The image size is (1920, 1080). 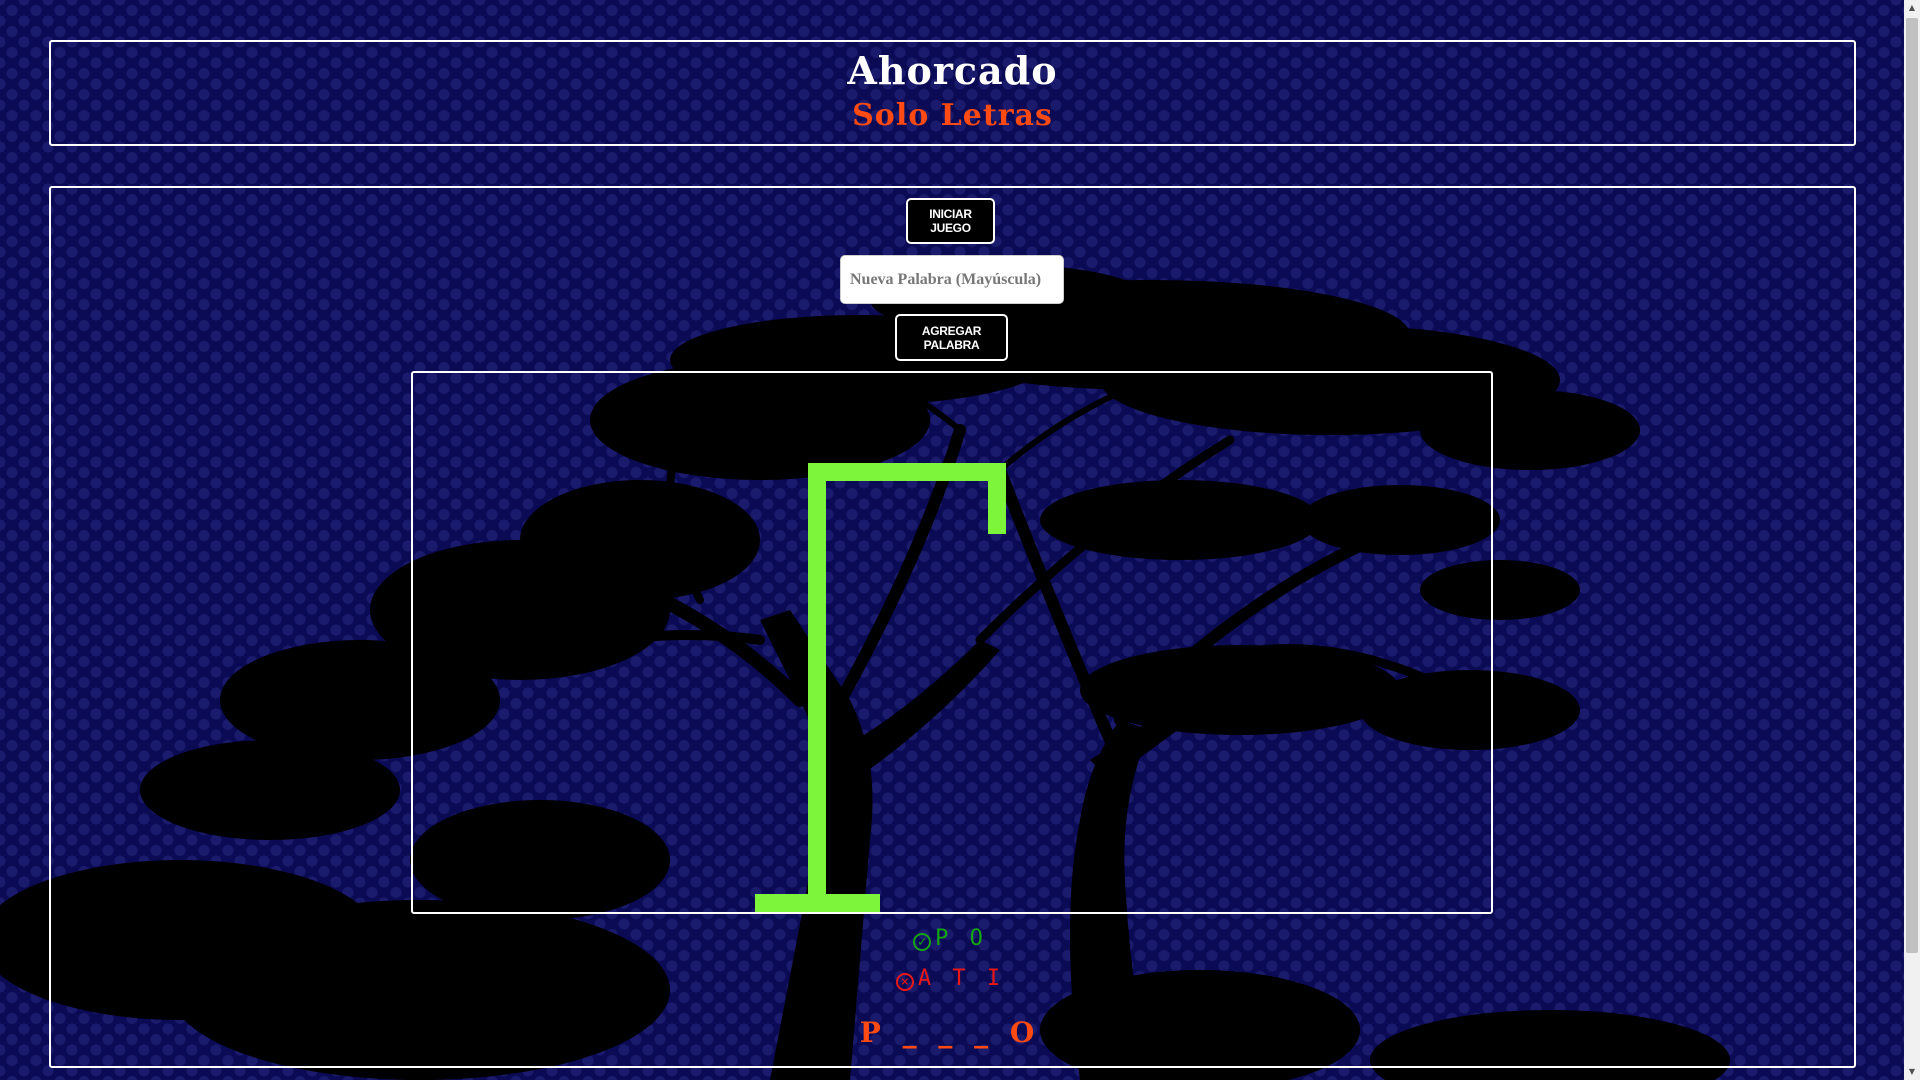 What do you see at coordinates (922, 942) in the screenshot?
I see `check-circle-icon: ✓` at bounding box center [922, 942].